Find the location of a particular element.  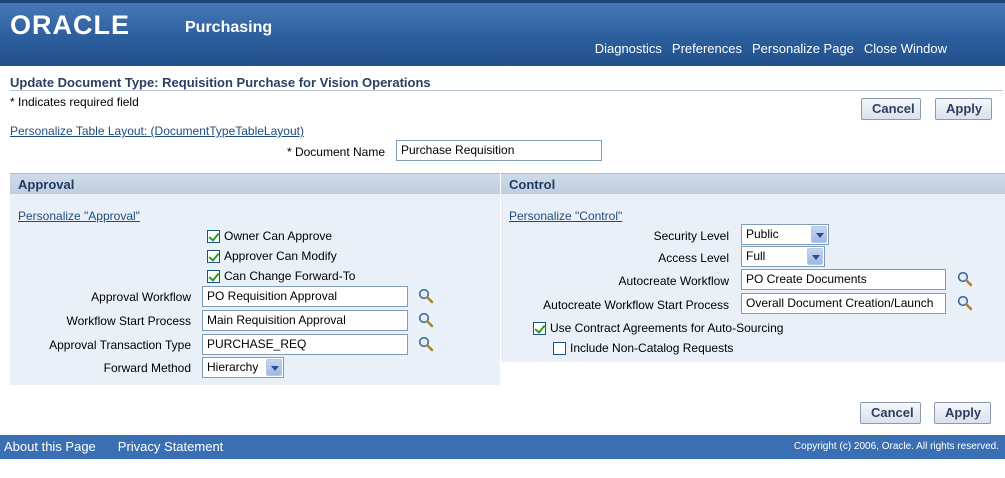

autocreate-workflow-label: Autocreate Workflow is located at coordinates (674, 281).